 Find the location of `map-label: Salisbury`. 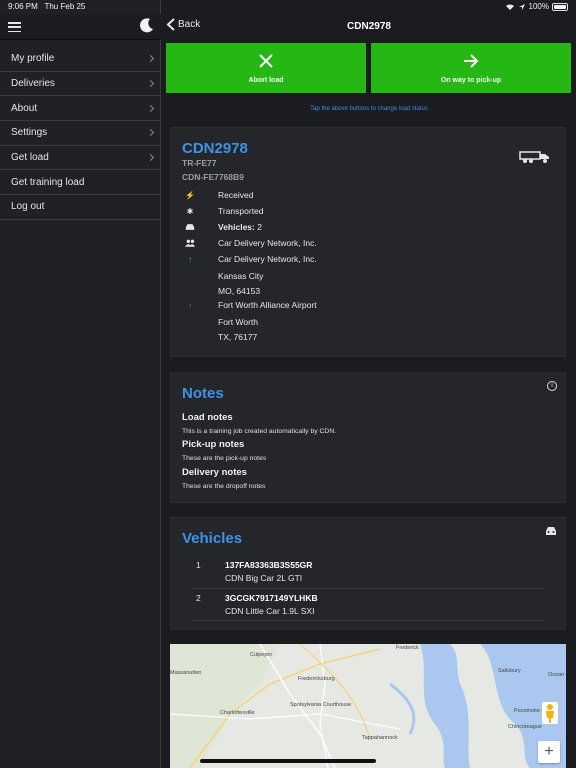

map-label: Salisbury is located at coordinates (509, 671).